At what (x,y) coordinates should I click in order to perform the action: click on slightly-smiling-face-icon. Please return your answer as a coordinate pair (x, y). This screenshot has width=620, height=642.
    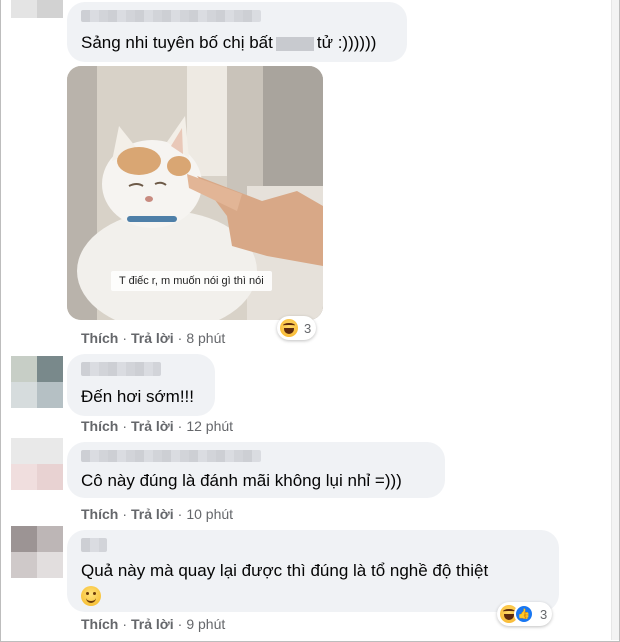
    Looking at the image, I should click on (91, 596).